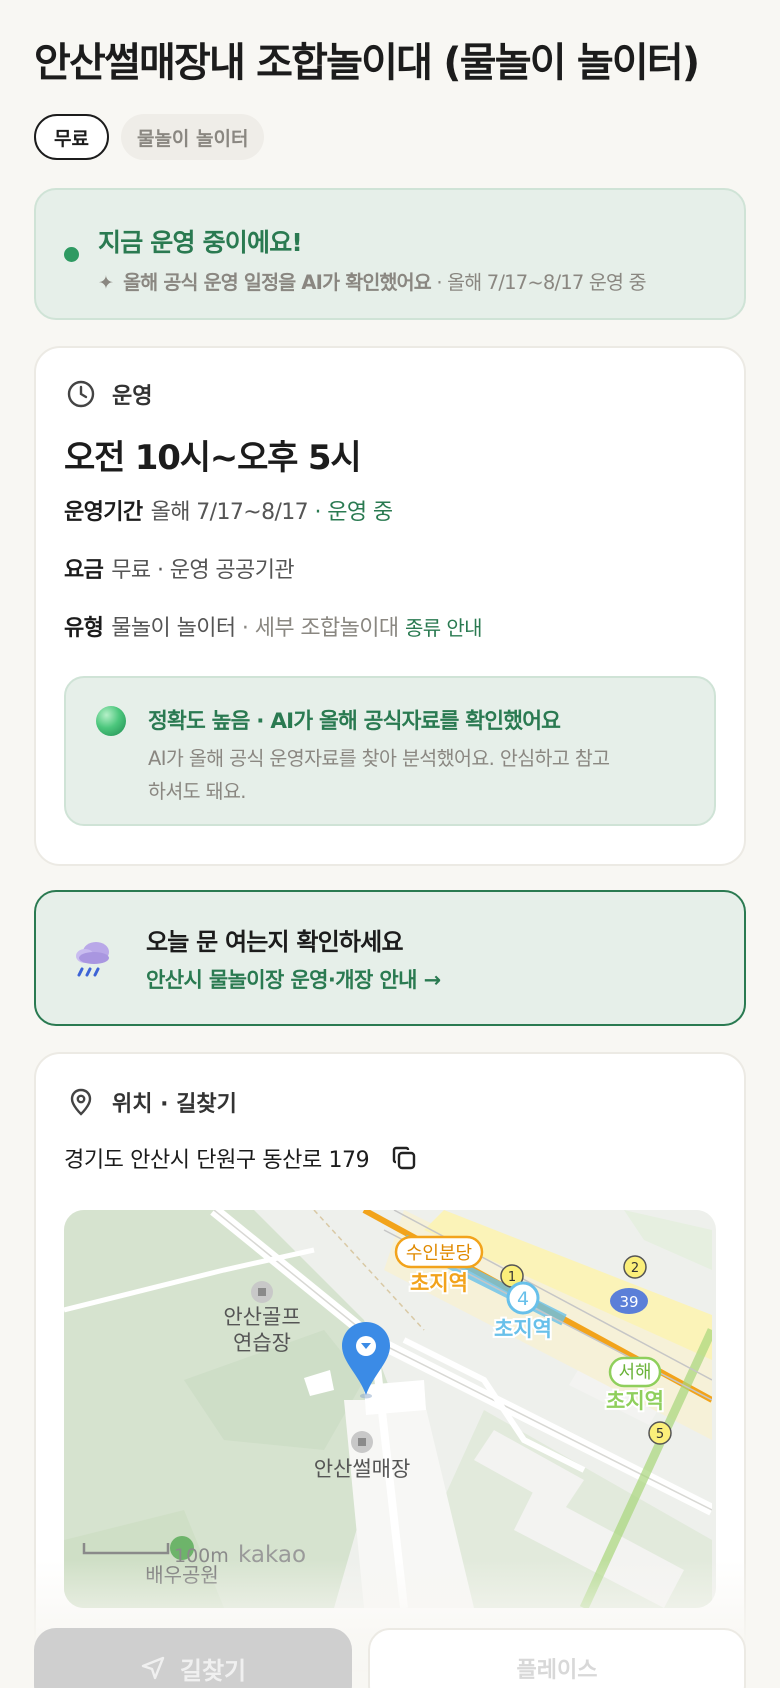 This screenshot has height=1688, width=780. Describe the element at coordinates (71, 254) in the screenshot. I see `status-dot-icon` at that location.